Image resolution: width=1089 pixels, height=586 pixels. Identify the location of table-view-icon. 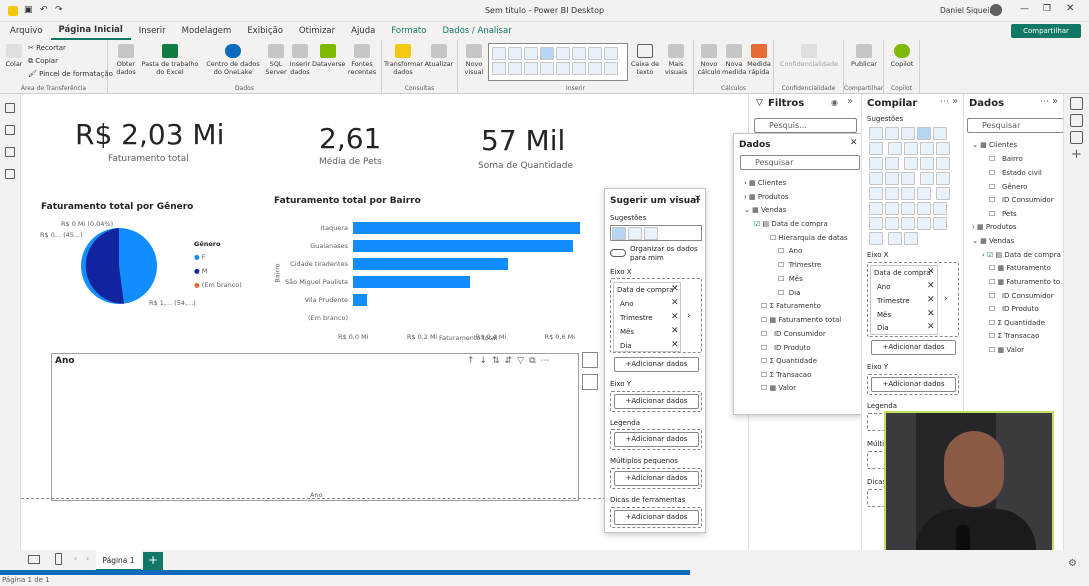
(10, 130).